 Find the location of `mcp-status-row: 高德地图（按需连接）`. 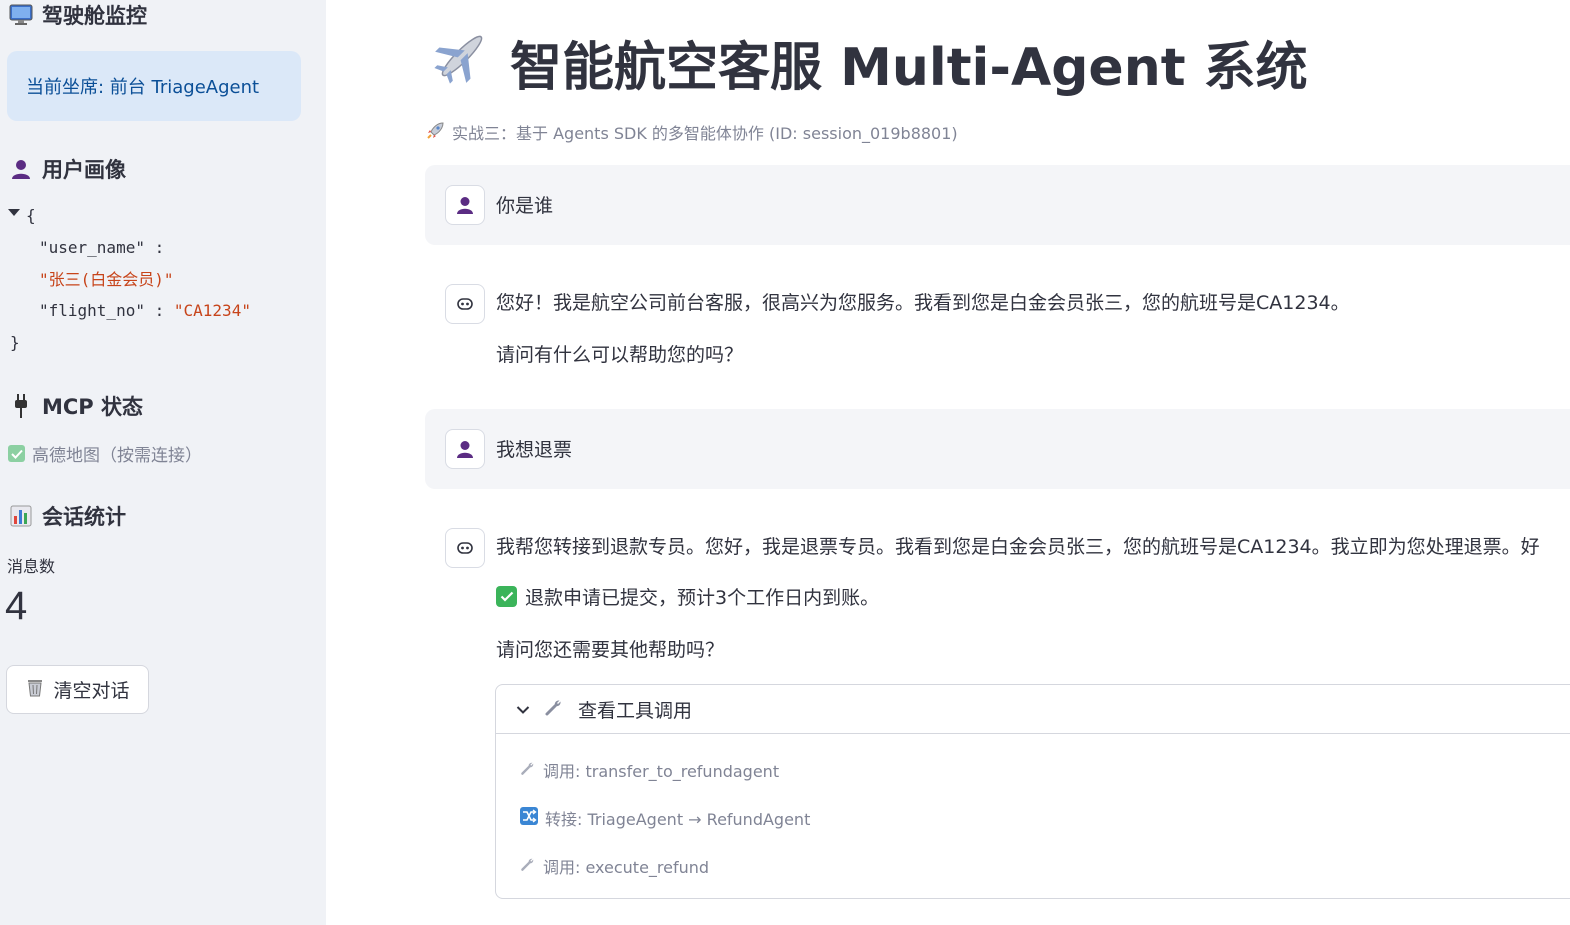

mcp-status-row: 高德地图（按需连接） is located at coordinates (105, 453).